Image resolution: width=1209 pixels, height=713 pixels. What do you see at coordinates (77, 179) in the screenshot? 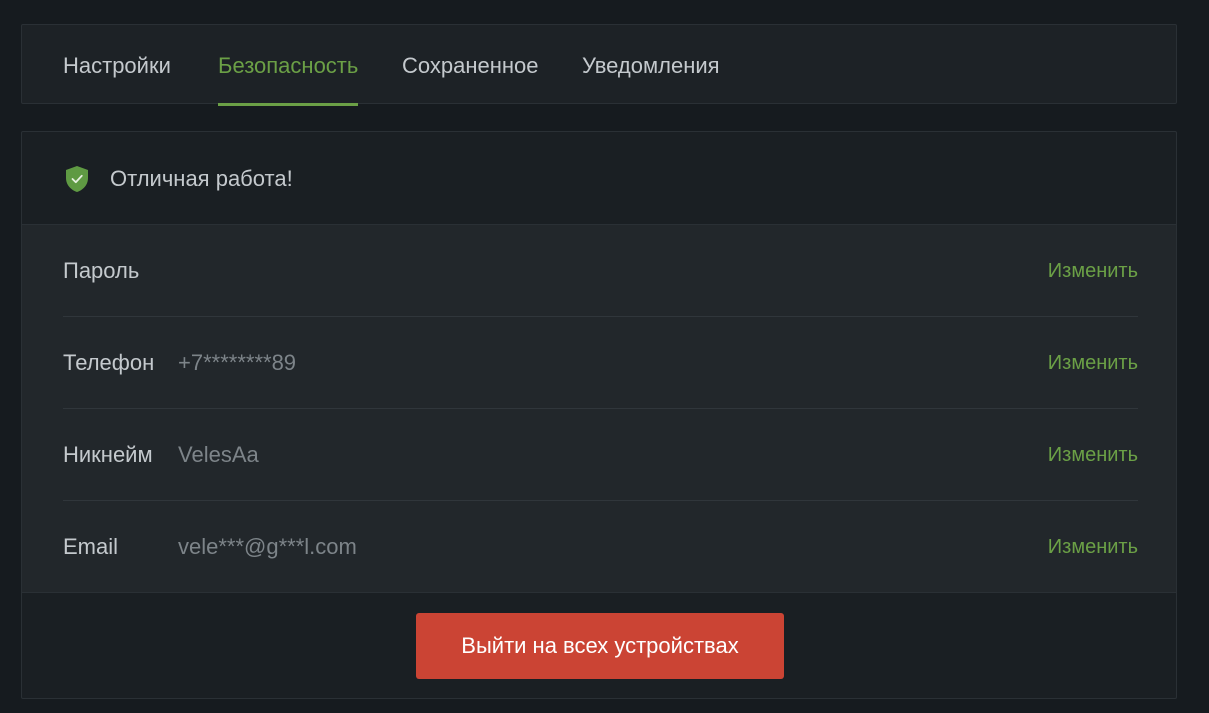
I see `shield-check-icon` at bounding box center [77, 179].